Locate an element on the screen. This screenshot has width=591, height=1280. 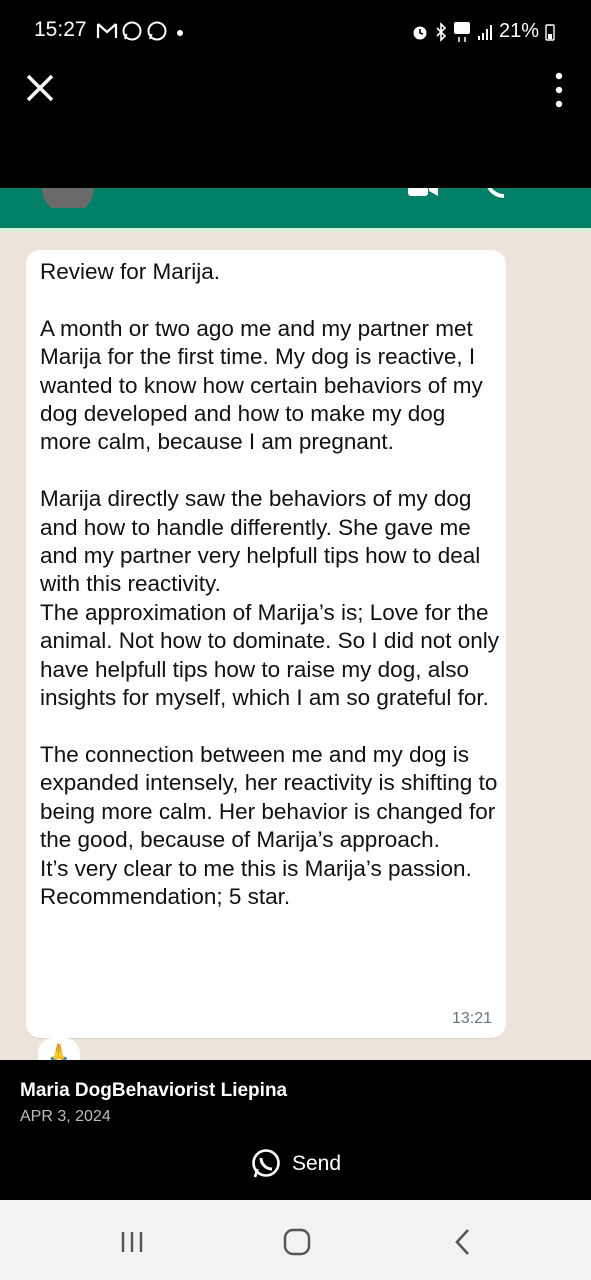
avatar is located at coordinates (68, 198).